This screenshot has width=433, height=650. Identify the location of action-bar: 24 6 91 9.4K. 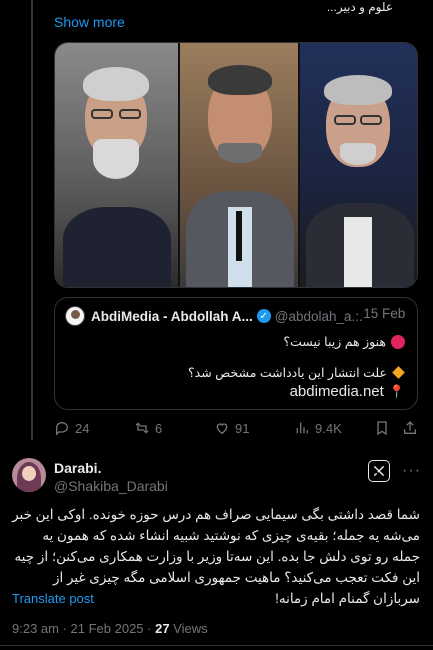
(236, 430).